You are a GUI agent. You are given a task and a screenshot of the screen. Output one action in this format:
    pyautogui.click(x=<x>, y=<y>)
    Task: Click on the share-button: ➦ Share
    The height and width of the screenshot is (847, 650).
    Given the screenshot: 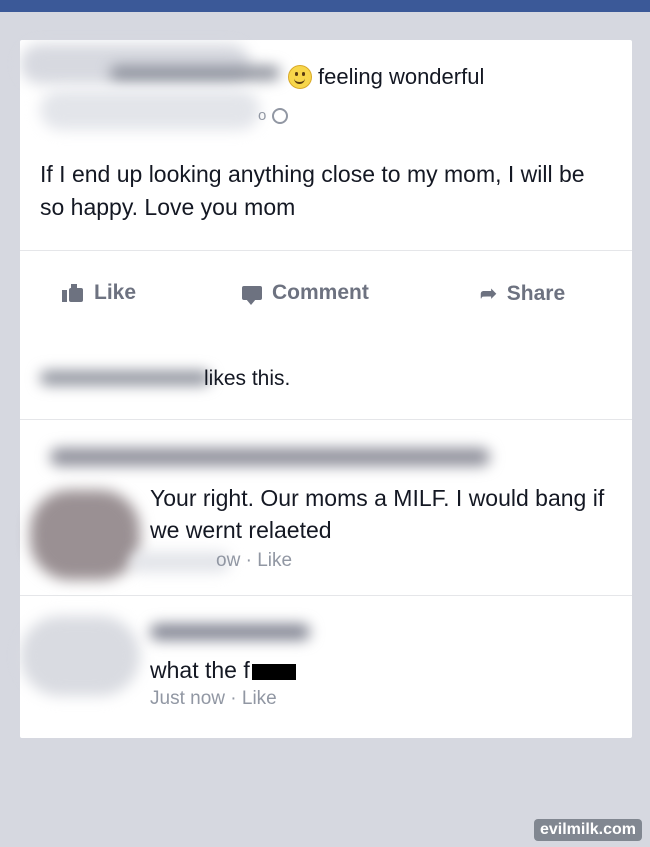 What is the action you would take?
    pyautogui.click(x=522, y=293)
    